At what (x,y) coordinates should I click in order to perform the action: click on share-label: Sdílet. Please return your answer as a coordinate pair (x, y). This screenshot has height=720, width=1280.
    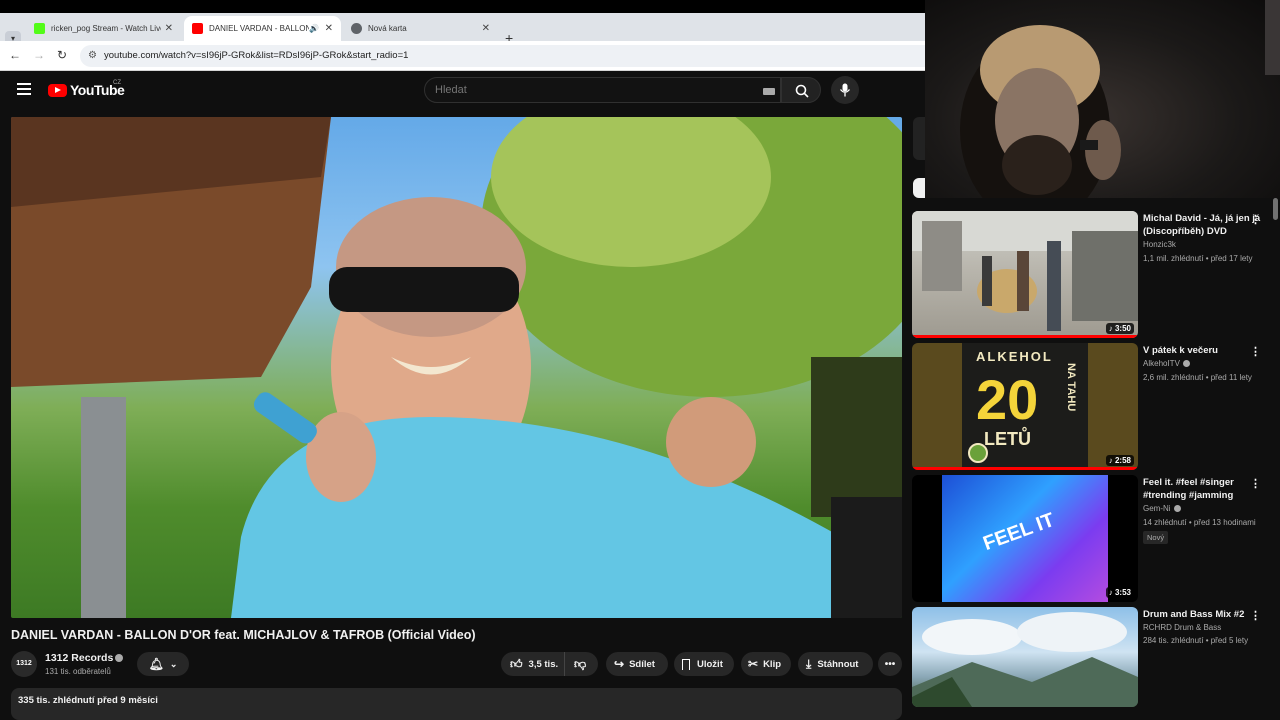
    Looking at the image, I should click on (642, 664).